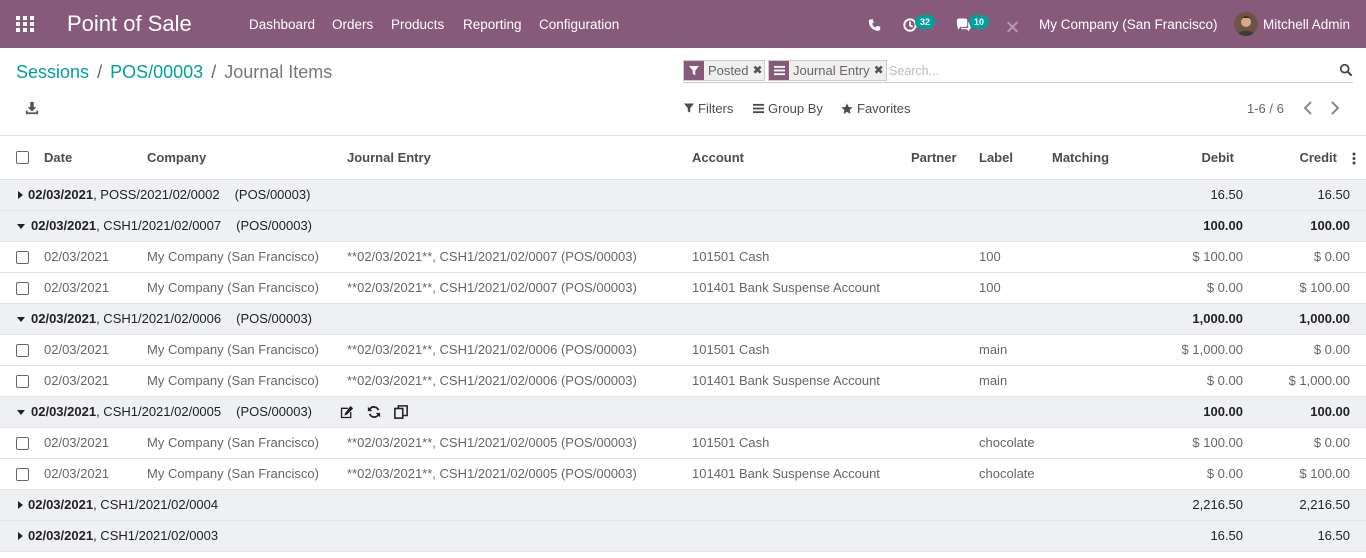 This screenshot has height=558, width=1366. What do you see at coordinates (278, 72) in the screenshot?
I see `page-title: Journal Items` at bounding box center [278, 72].